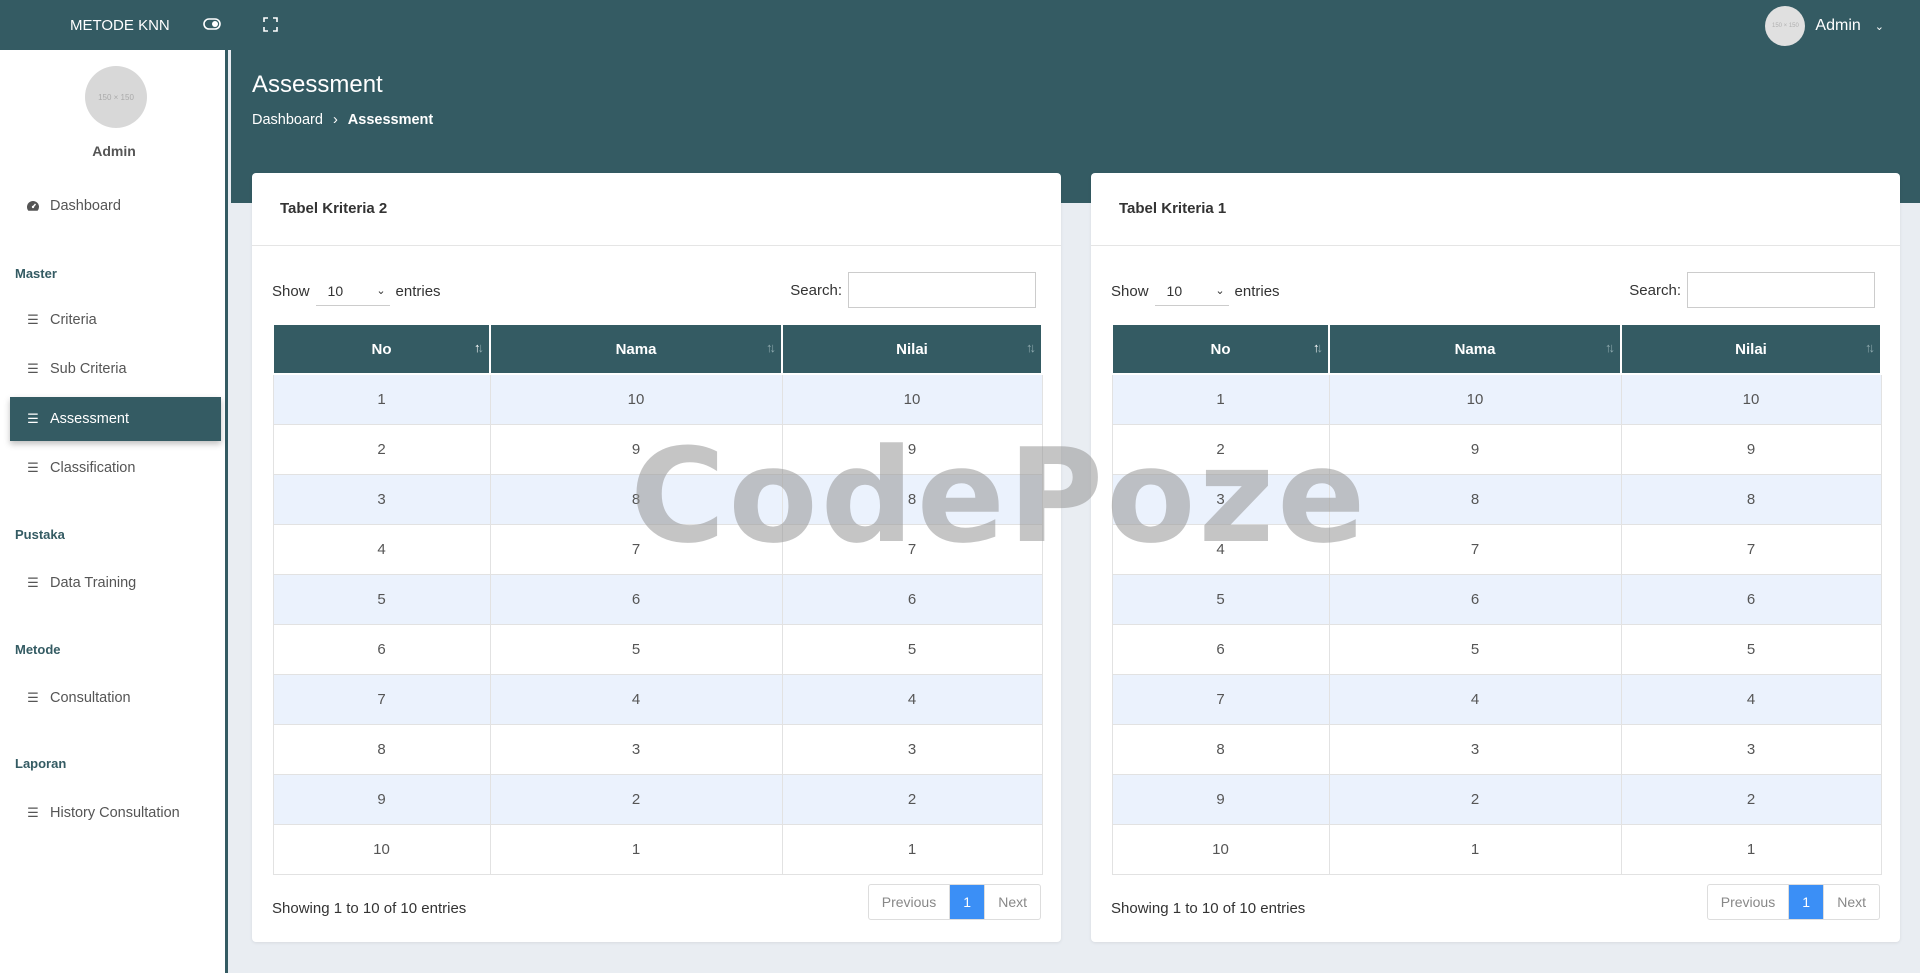 This screenshot has height=973, width=1920. I want to click on sidebar-item-dashboard: Dashboard, so click(115, 206).